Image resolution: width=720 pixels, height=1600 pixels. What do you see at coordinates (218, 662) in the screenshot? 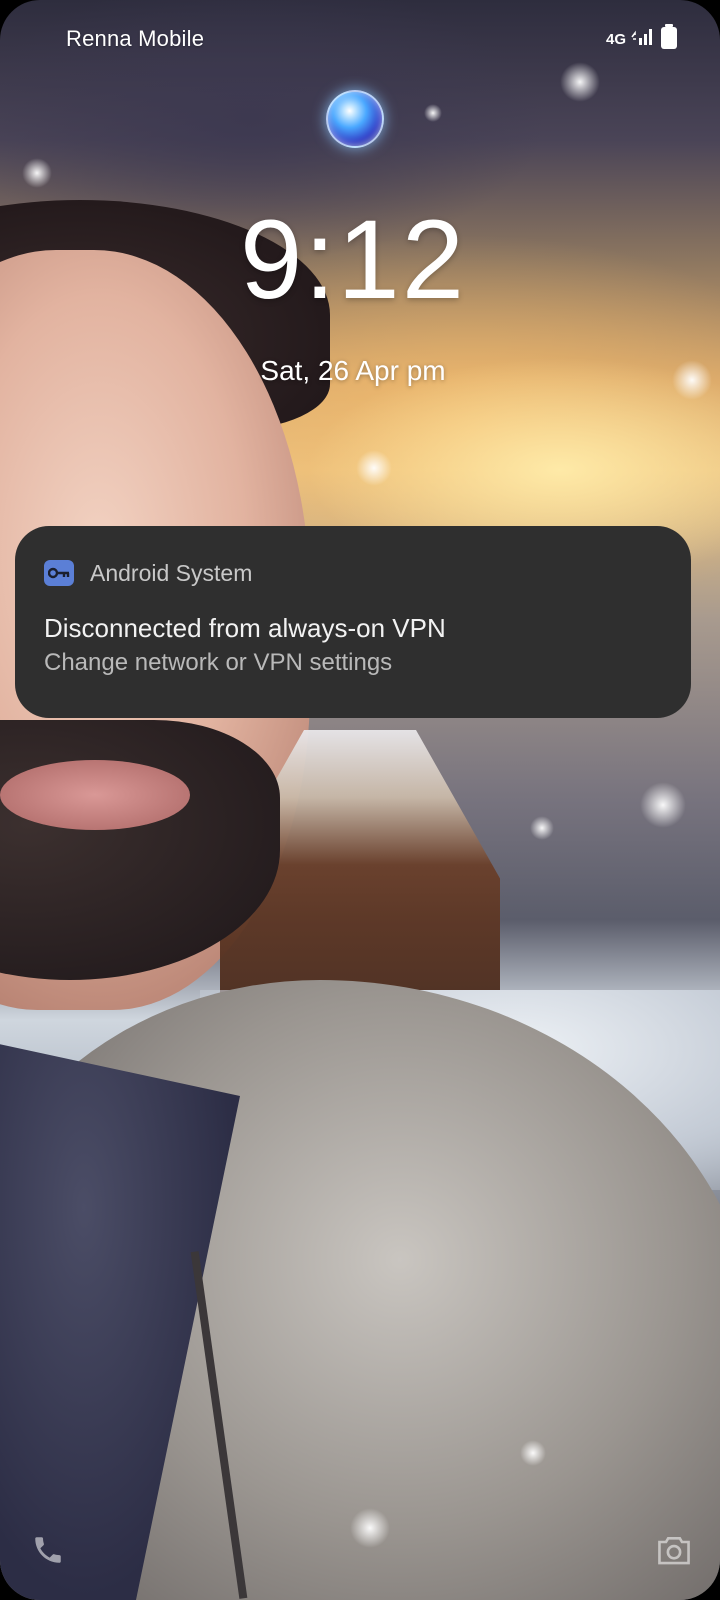
I see `notification-body: Change network or VPN settings` at bounding box center [218, 662].